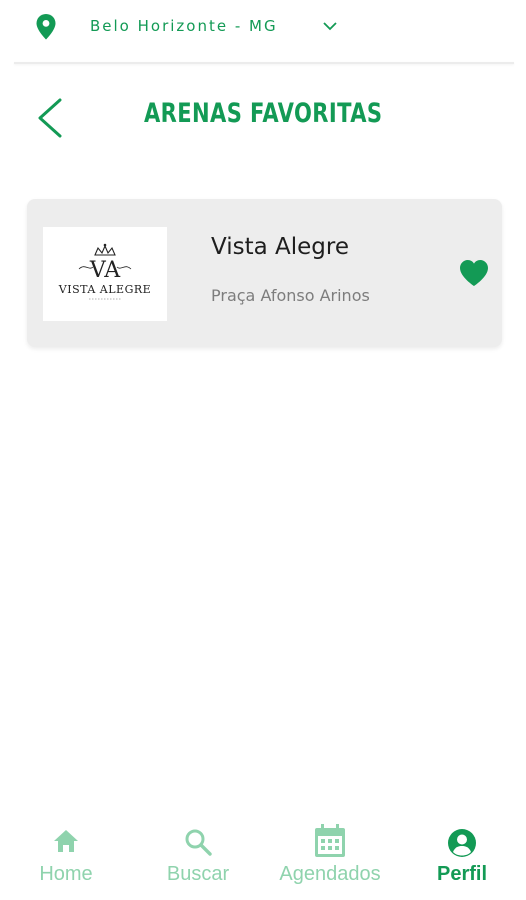 The height and width of the screenshot is (900, 526). What do you see at coordinates (462, 874) in the screenshot?
I see `nav-label: Perfil` at bounding box center [462, 874].